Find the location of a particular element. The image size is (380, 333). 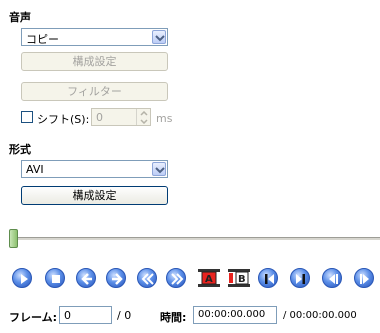

svg-text: A is located at coordinates (209, 279).